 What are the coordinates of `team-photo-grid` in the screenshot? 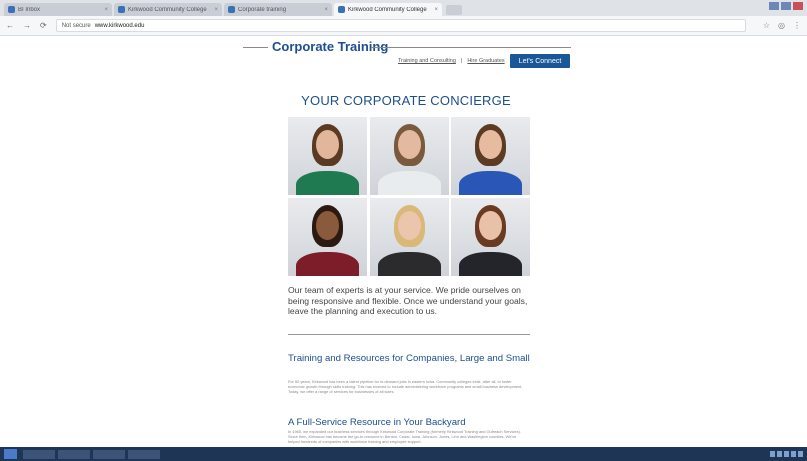 It's located at (409, 196).